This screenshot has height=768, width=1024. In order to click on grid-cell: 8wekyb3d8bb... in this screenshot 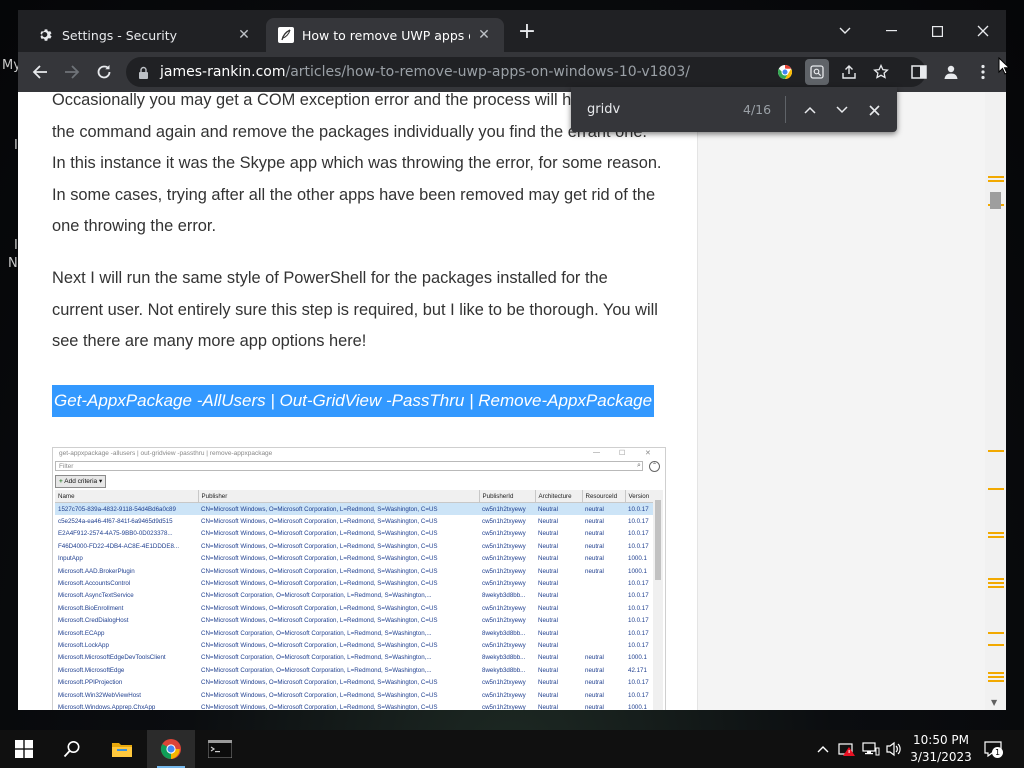, I will do `click(504, 596)`.